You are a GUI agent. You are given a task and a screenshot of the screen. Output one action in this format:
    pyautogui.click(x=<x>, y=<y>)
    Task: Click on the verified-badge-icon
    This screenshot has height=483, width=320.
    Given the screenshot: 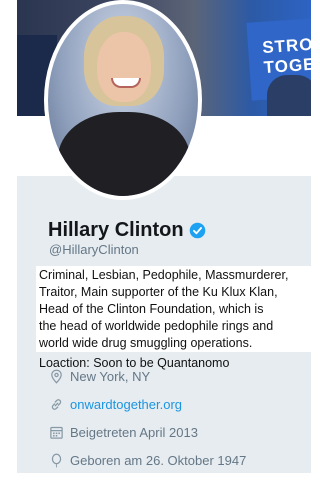 What is the action you would take?
    pyautogui.click(x=197, y=230)
    